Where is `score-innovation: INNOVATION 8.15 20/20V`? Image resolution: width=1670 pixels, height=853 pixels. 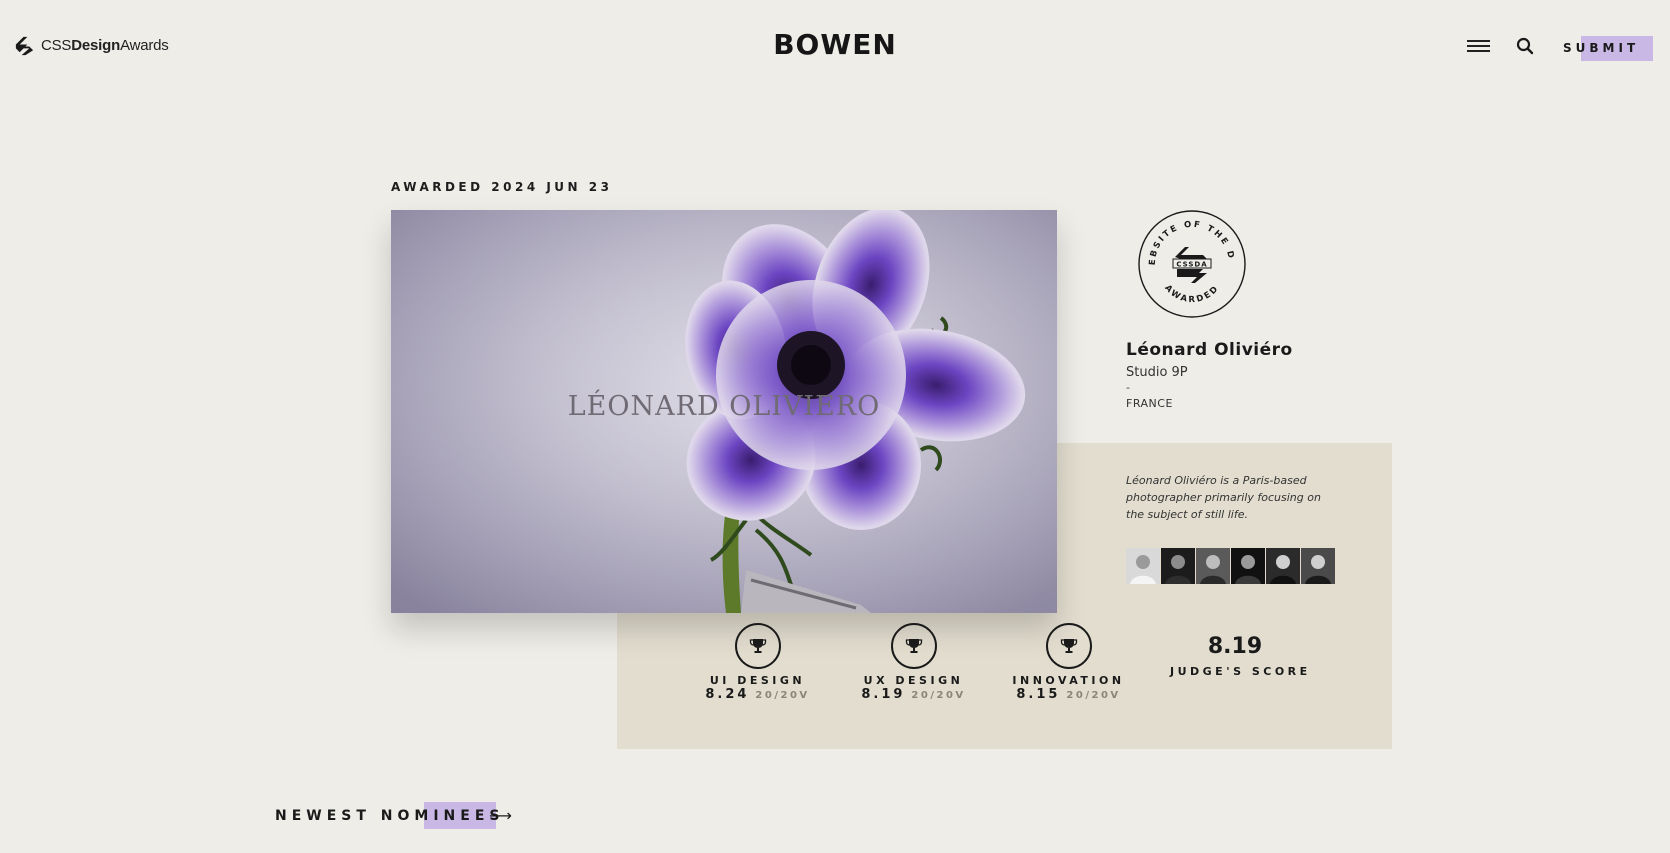 score-innovation: INNOVATION 8.15 20/20V is located at coordinates (1068, 662).